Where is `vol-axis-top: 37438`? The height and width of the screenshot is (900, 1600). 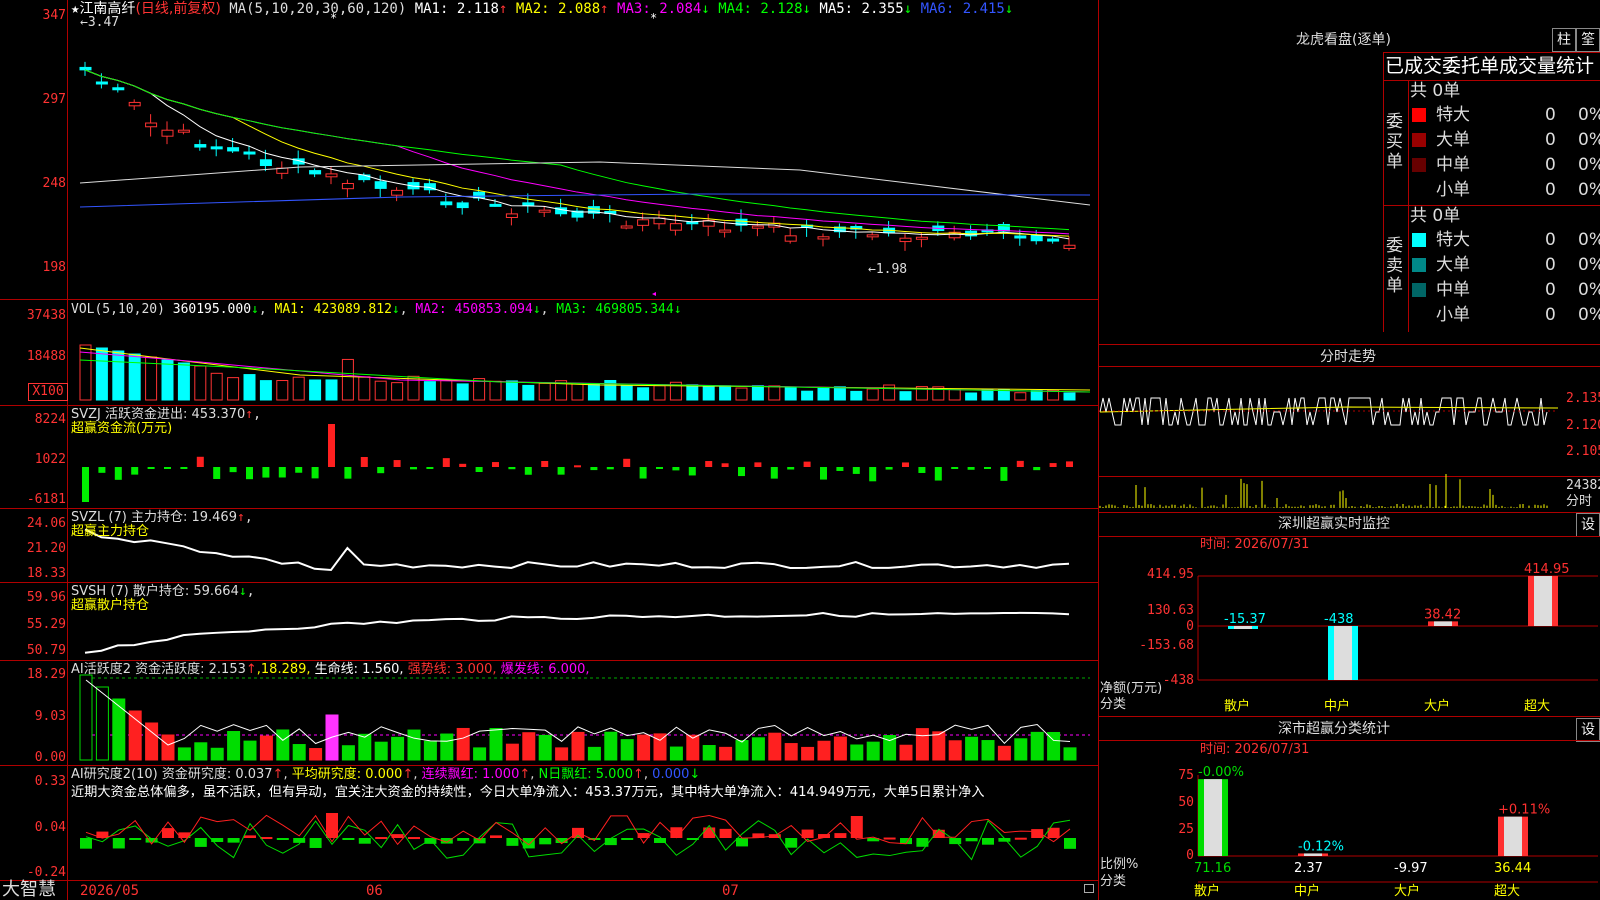 vol-axis-top: 37438 is located at coordinates (46, 315).